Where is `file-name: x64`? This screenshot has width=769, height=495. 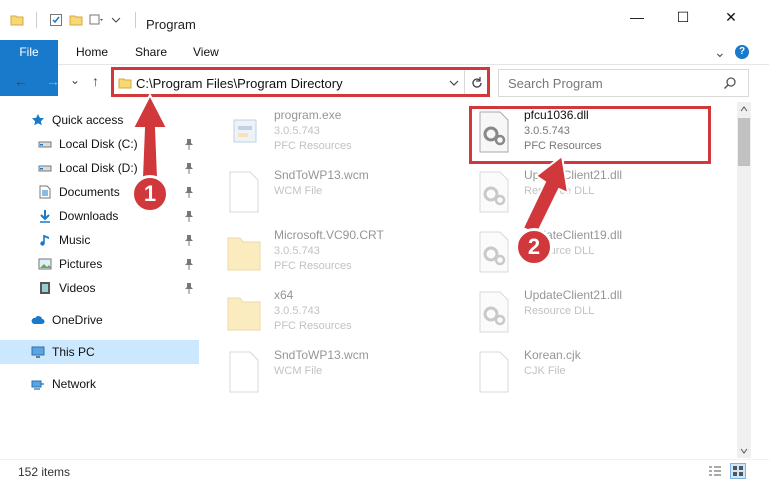
file-name: x64 is located at coordinates (284, 295).